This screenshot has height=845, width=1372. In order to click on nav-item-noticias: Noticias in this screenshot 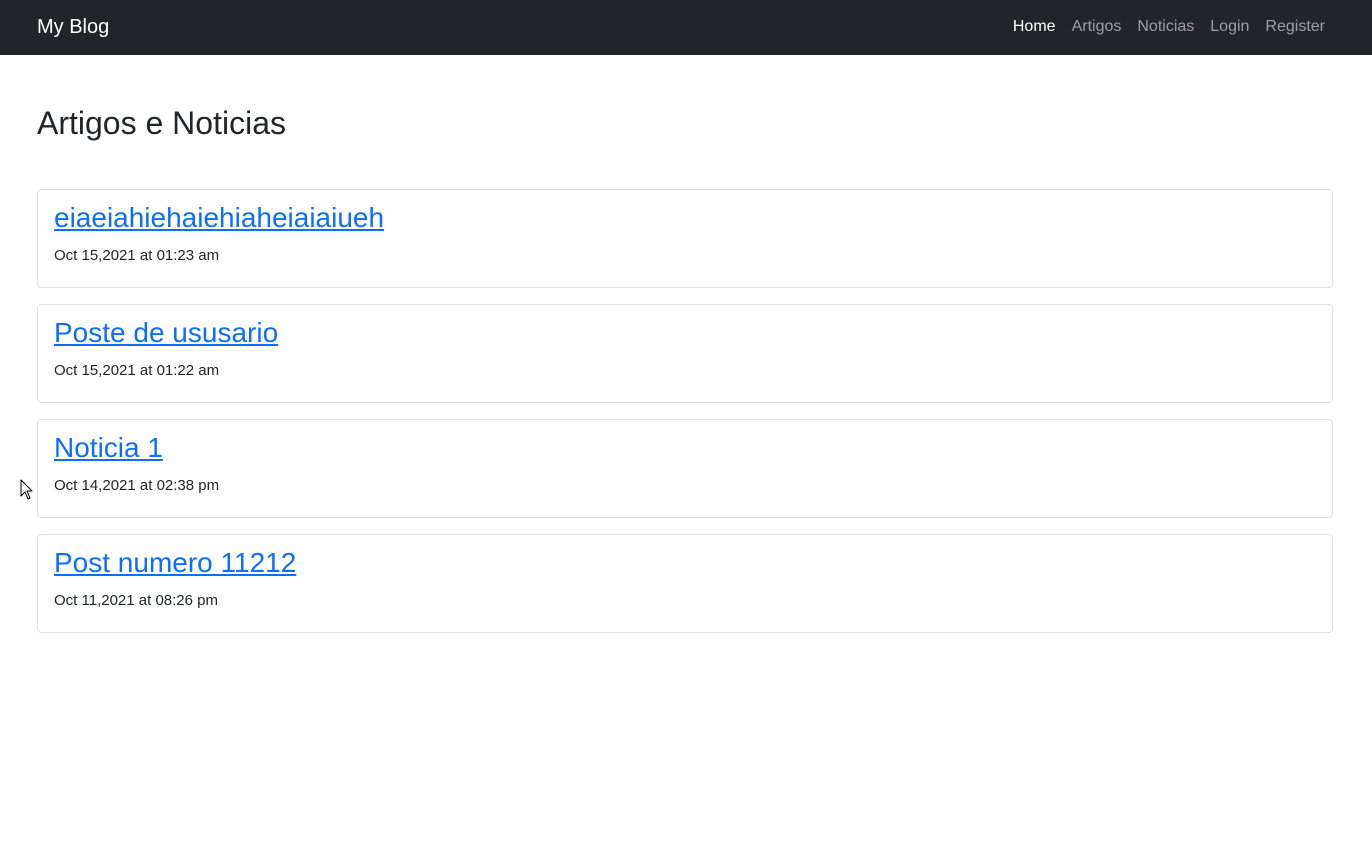, I will do `click(1165, 27)`.